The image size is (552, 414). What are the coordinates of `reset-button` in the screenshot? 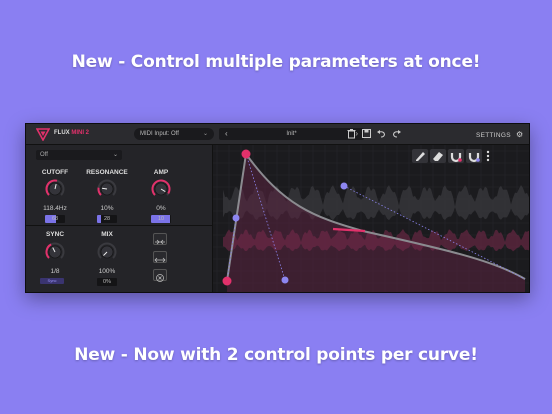 It's located at (160, 275).